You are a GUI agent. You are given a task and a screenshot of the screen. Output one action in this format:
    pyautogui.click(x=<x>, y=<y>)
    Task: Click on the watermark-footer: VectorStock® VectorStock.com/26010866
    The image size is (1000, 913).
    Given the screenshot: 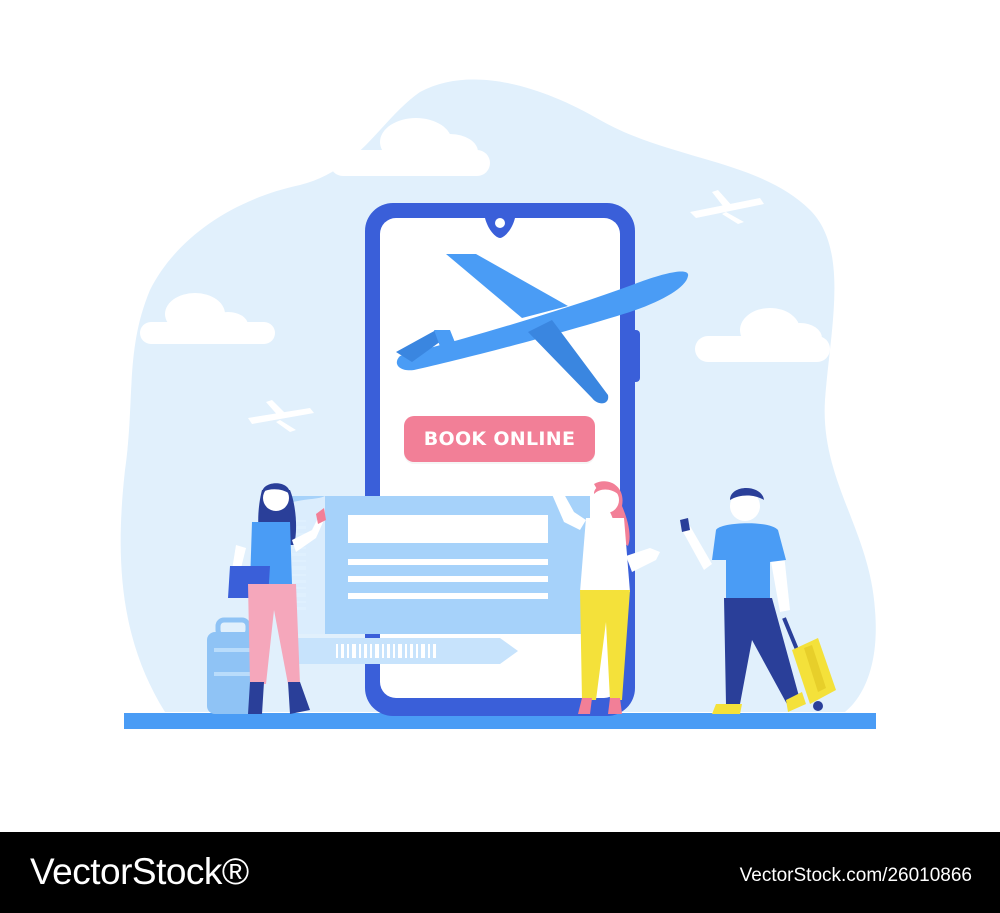 What is the action you would take?
    pyautogui.click(x=500, y=872)
    